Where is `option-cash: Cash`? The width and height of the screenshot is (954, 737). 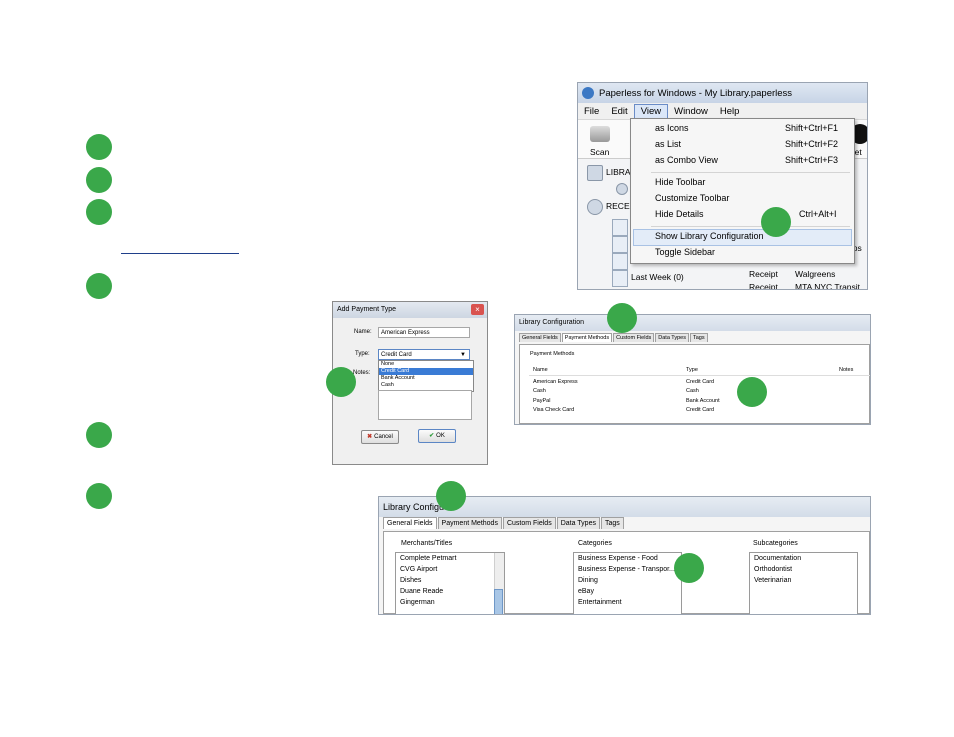
option-cash: Cash is located at coordinates (426, 385).